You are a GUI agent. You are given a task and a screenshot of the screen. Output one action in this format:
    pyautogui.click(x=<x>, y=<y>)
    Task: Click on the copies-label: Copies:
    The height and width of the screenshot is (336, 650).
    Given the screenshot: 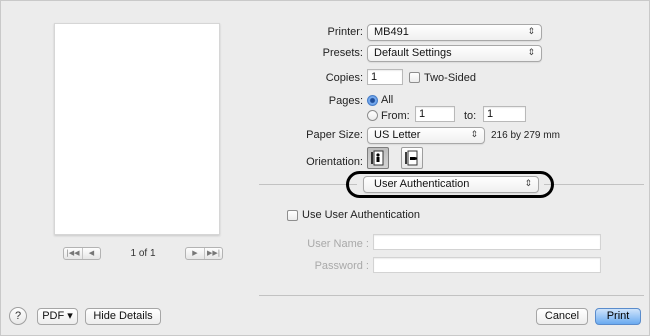 What is the action you would take?
    pyautogui.click(x=344, y=78)
    